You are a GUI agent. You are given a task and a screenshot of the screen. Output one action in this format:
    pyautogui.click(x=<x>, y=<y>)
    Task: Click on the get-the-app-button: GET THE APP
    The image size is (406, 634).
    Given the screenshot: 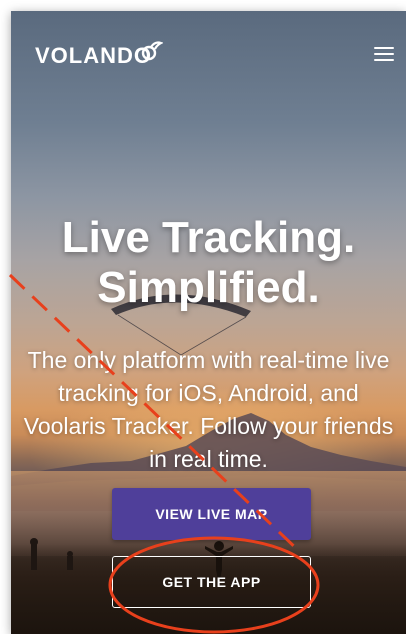 What is the action you would take?
    pyautogui.click(x=211, y=582)
    